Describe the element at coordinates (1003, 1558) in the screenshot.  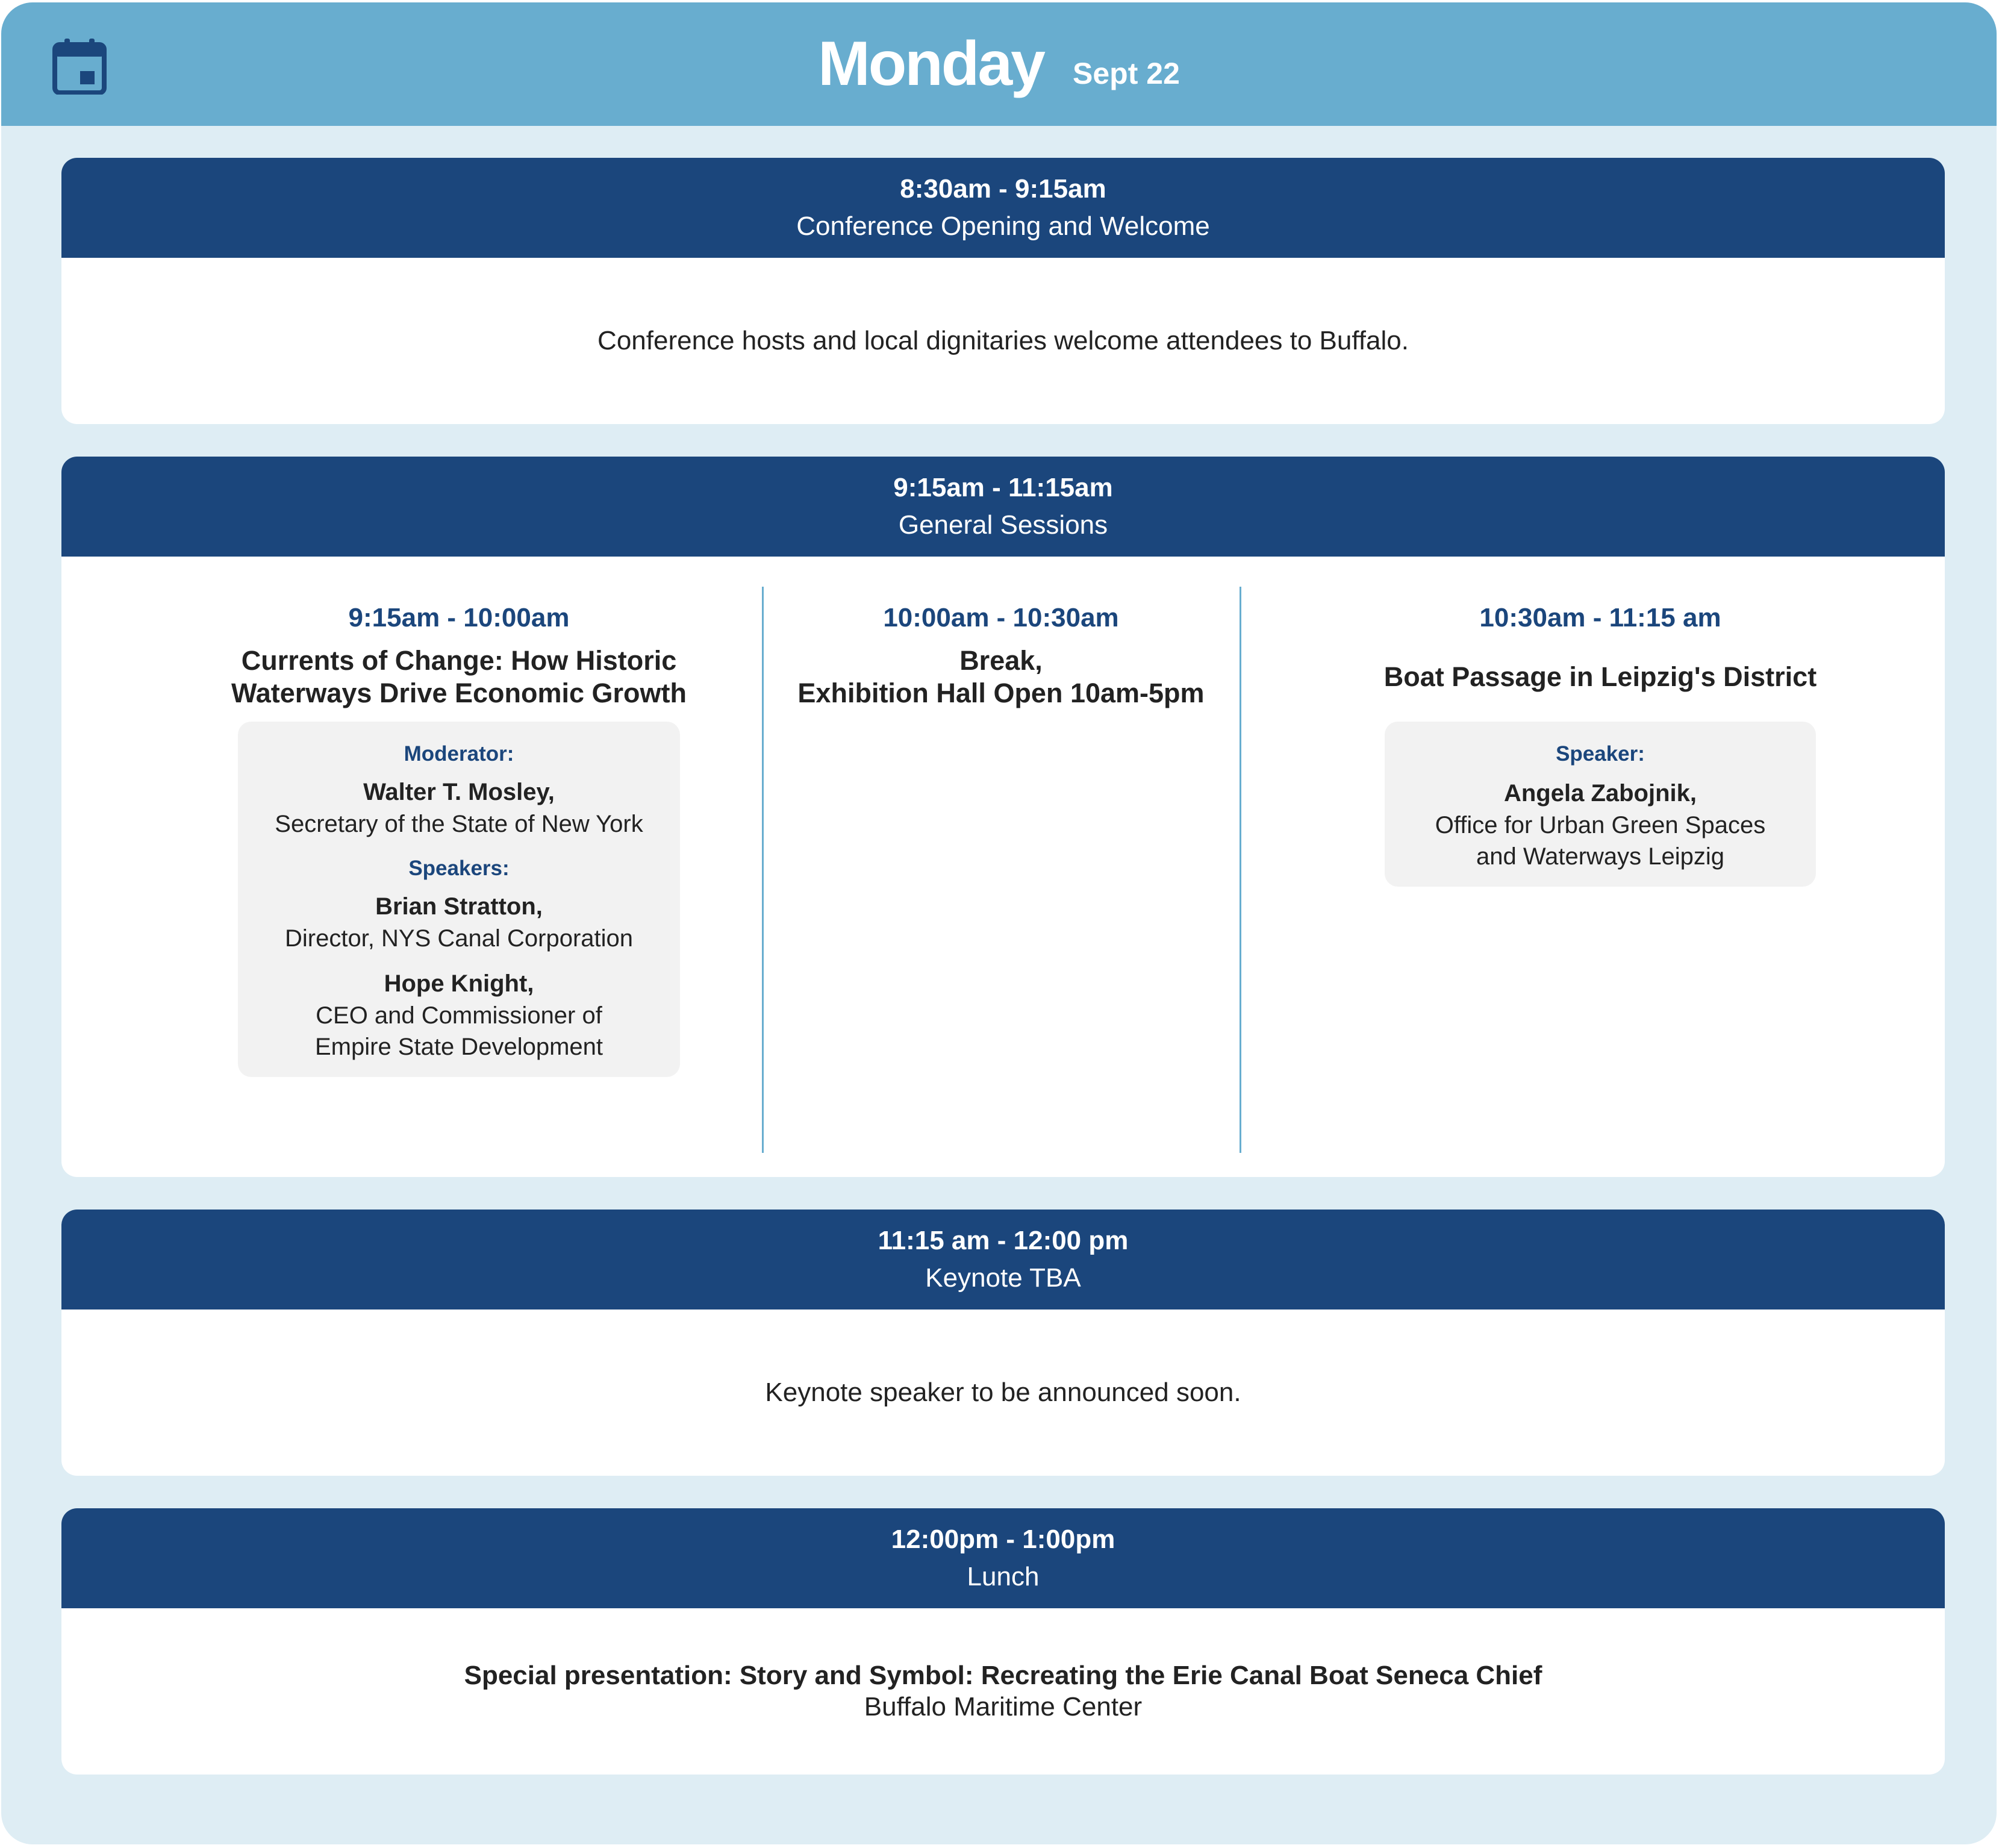
I see `block-header: 12:00pm - 1:00pm Lunch` at that location.